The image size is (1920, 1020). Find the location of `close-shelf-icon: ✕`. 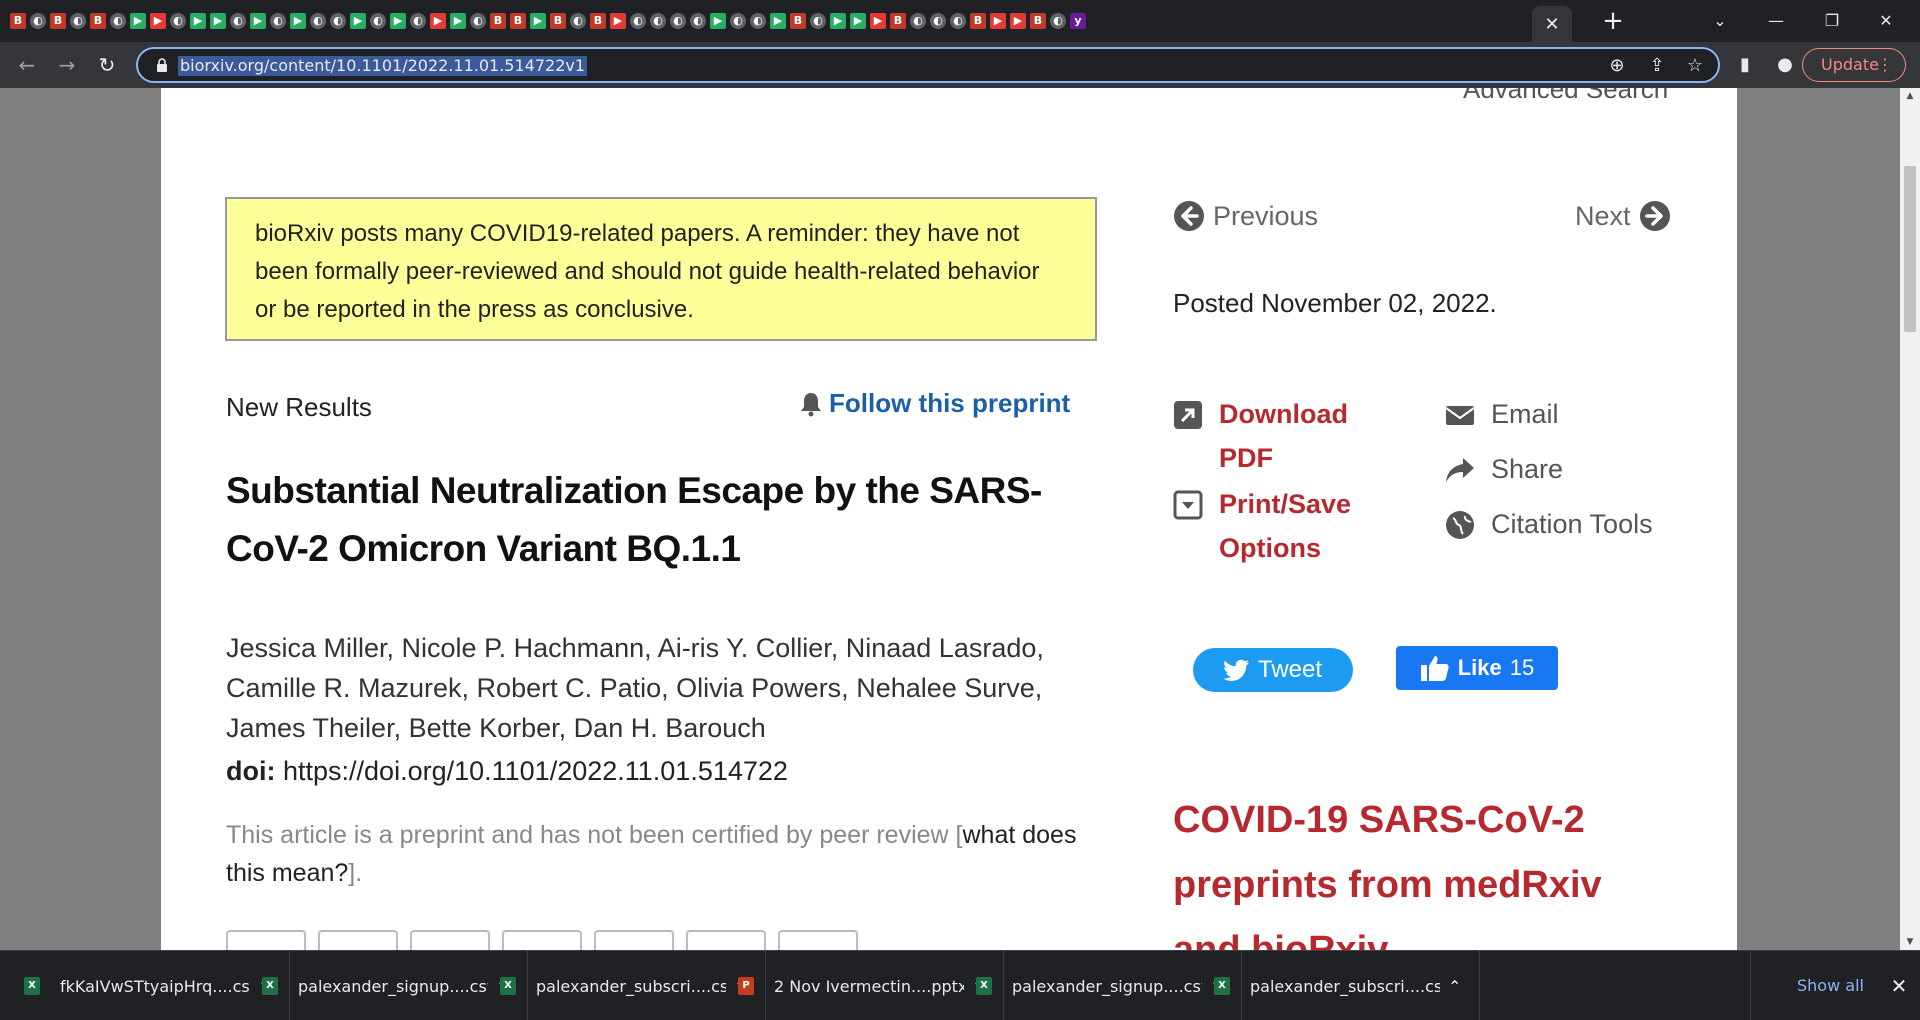

close-shelf-icon: ✕ is located at coordinates (1899, 985).